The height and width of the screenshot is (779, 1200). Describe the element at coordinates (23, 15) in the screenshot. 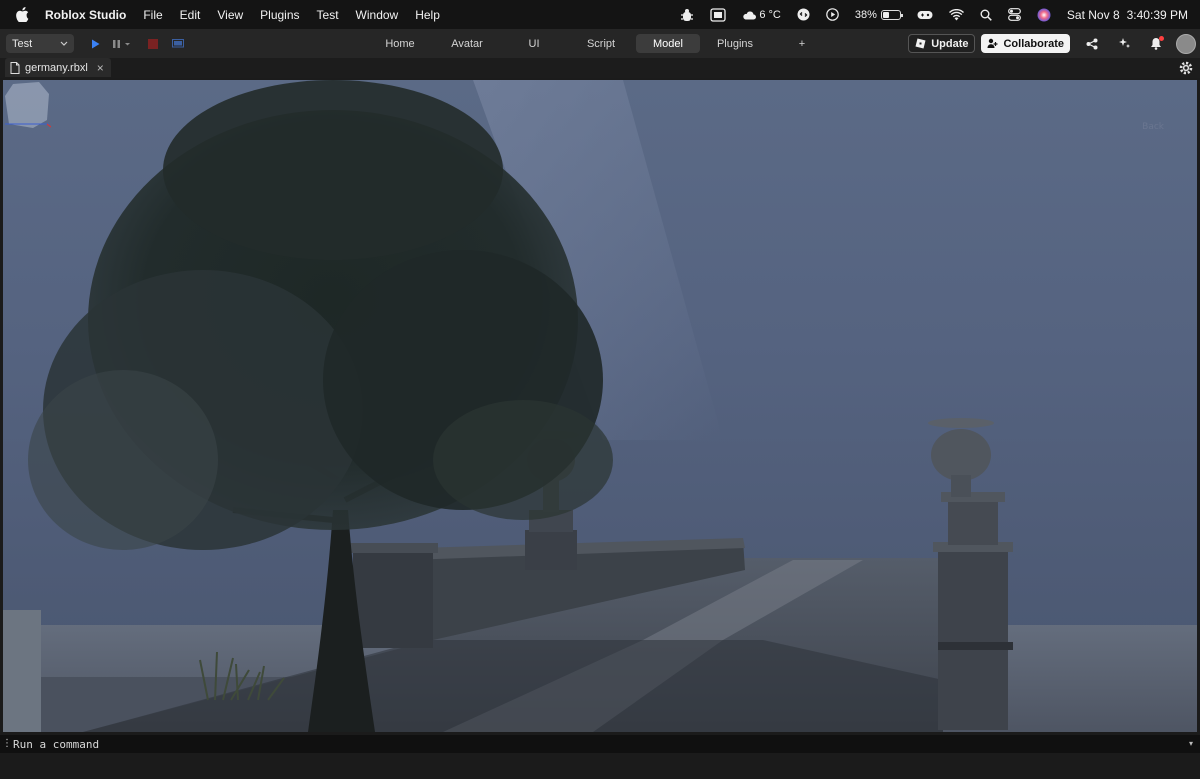

I see `apple-icon` at that location.